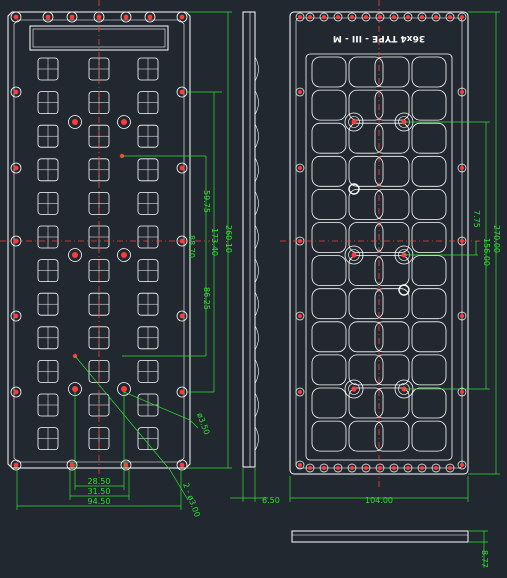 The height and width of the screenshot is (578, 507). Describe the element at coordinates (191, 500) in the screenshot. I see `dim-hole-note: 2 - ø3.00` at that location.